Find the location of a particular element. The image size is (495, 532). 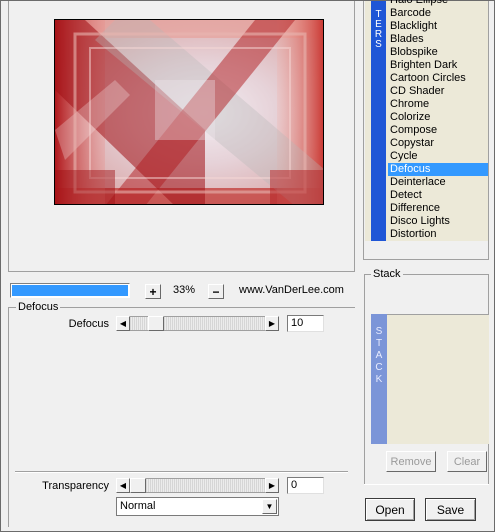

defocus-increase-button: ▶ is located at coordinates (272, 323).